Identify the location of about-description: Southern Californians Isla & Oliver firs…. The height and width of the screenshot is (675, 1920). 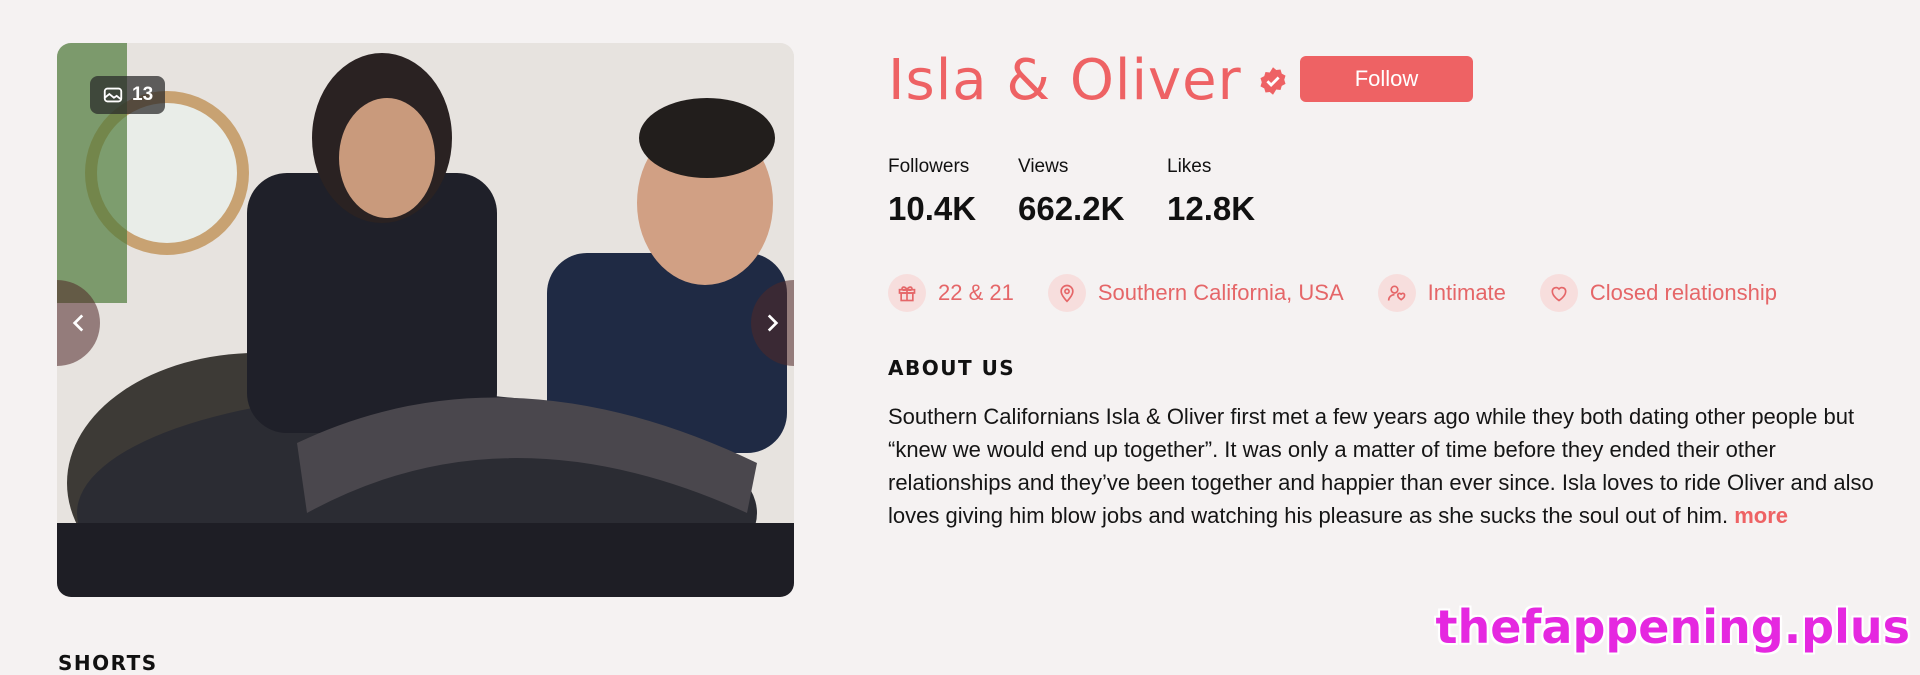
(1381, 466).